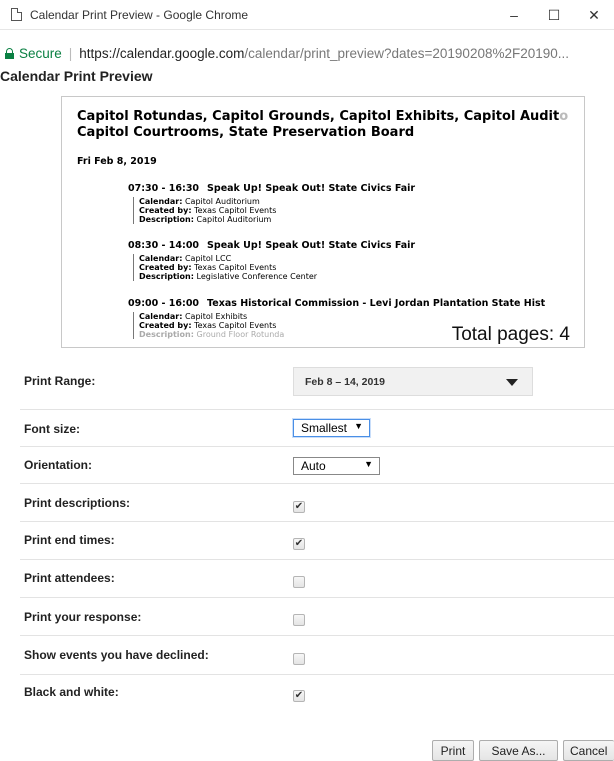  What do you see at coordinates (162, 53) in the screenshot?
I see `url-host: https://calendar.google.com` at bounding box center [162, 53].